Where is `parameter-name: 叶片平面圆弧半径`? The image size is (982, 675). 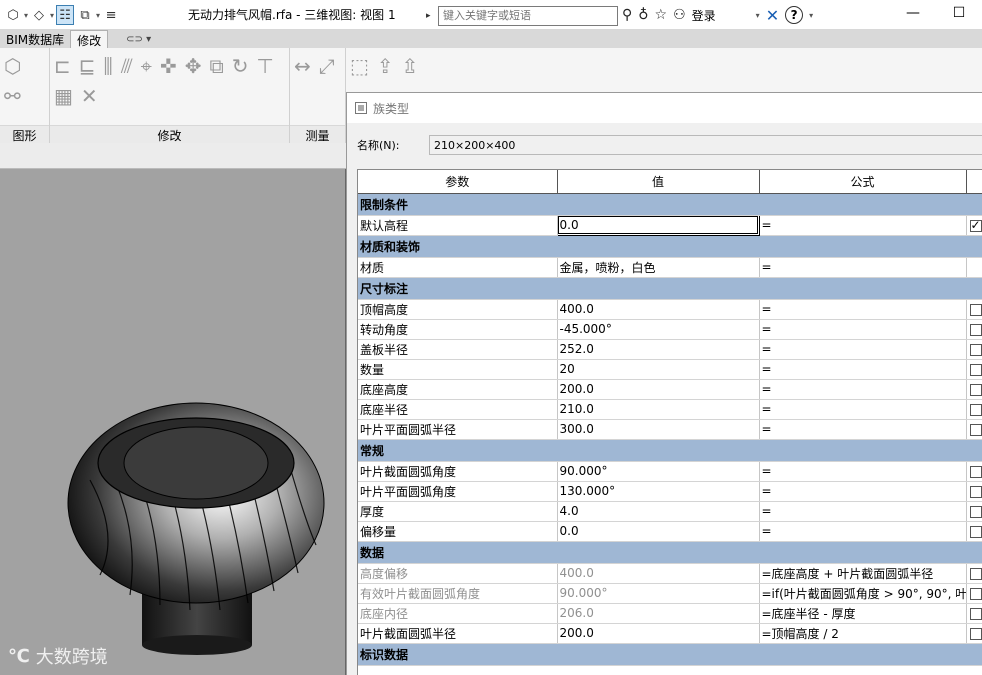 parameter-name: 叶片平面圆弧半径 is located at coordinates (458, 429).